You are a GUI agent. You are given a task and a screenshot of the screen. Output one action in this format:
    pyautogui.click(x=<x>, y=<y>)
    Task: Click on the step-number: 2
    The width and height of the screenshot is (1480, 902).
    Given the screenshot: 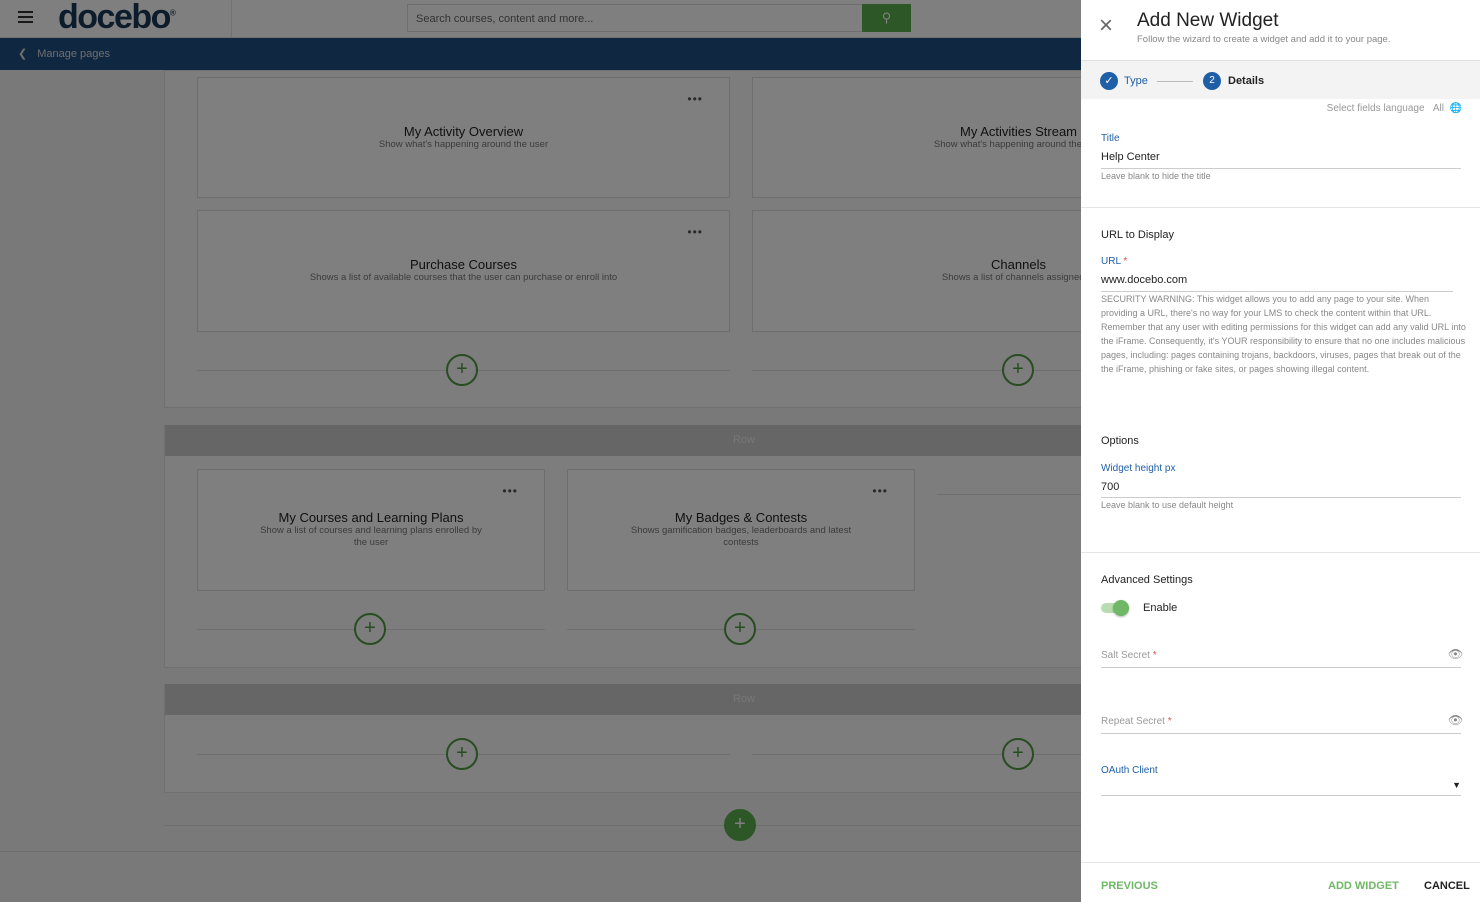 What is the action you would take?
    pyautogui.click(x=1212, y=81)
    